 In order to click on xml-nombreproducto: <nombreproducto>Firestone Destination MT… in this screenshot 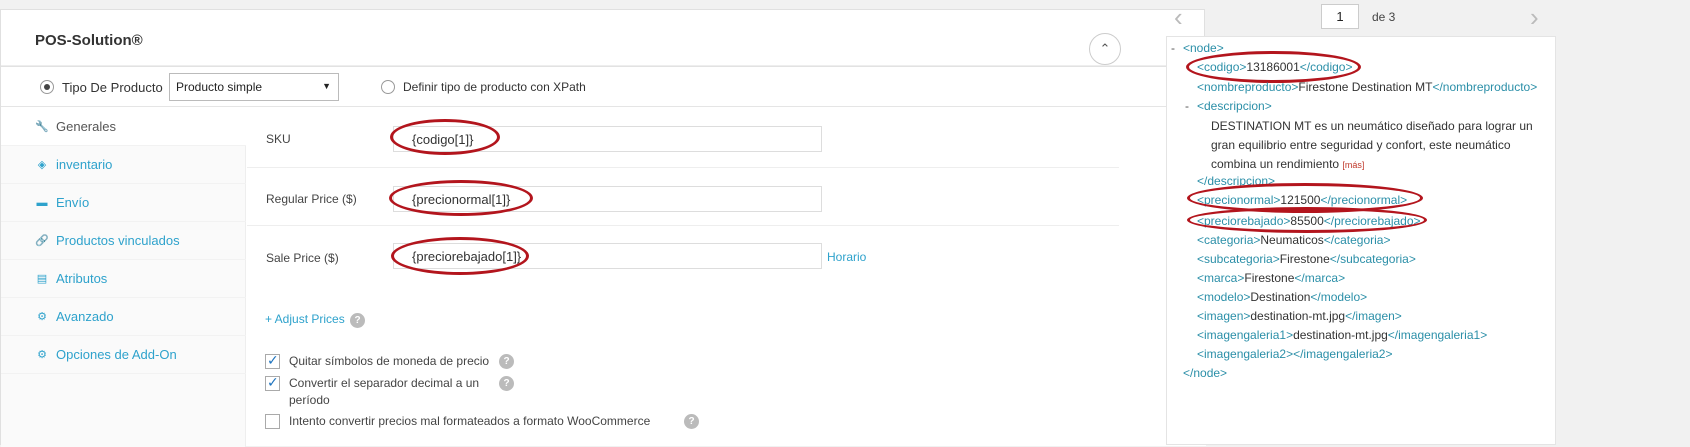, I will do `click(1367, 87)`.